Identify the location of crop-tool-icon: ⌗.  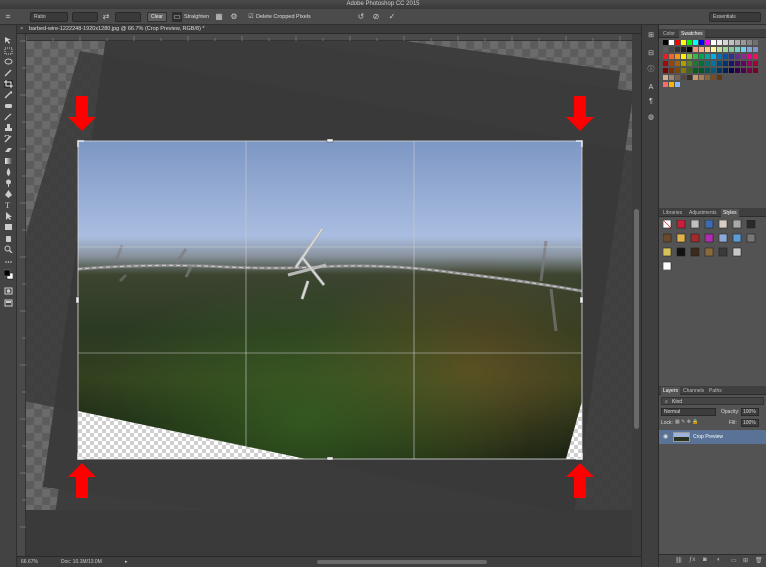
(8, 17).